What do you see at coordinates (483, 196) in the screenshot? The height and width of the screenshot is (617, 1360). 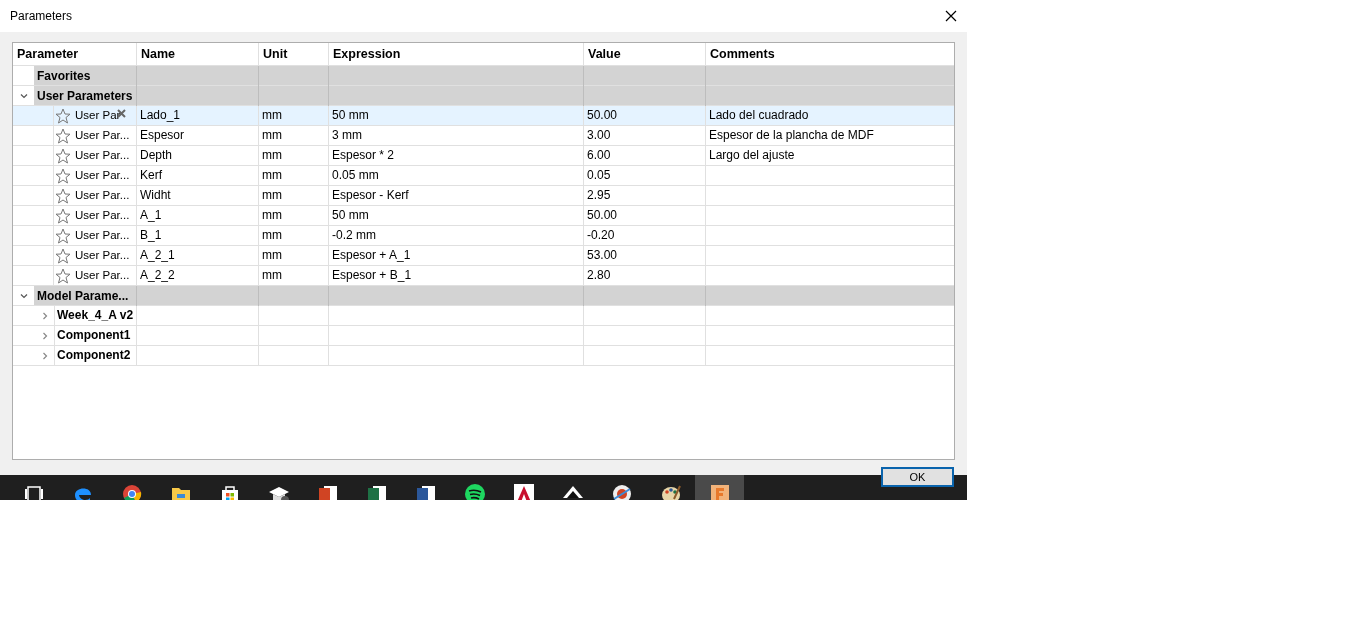 I see `parameter-row: User Par... Widht mm Espesor - Kerf 2.95` at bounding box center [483, 196].